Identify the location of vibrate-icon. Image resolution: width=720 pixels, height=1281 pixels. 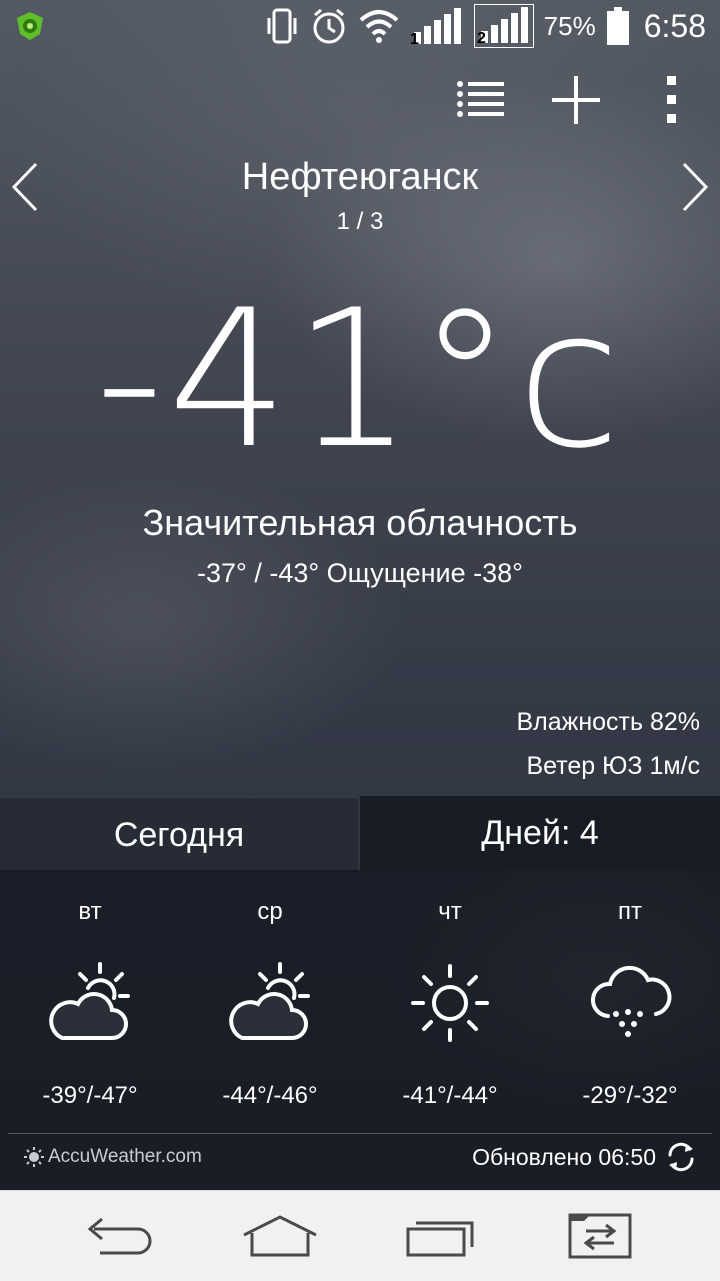
(282, 26).